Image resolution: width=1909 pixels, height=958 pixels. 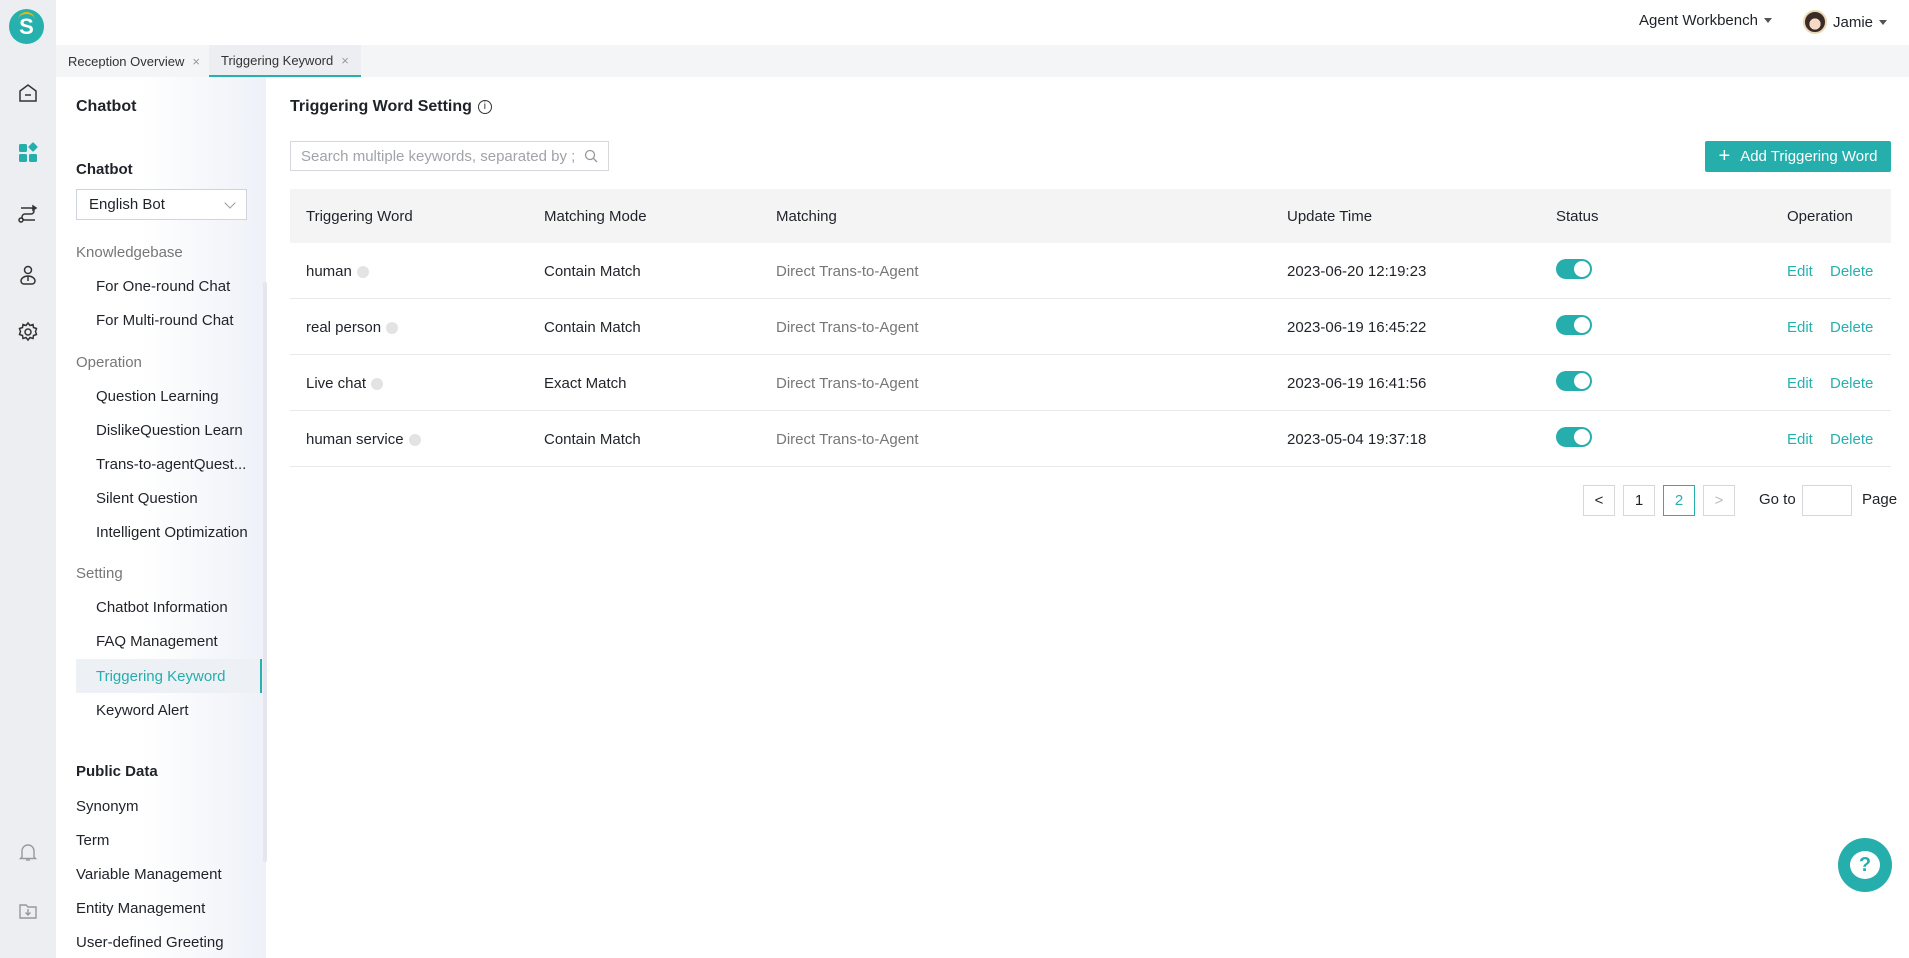 What do you see at coordinates (277, 60) in the screenshot?
I see `tab-label: Triggering Keyword` at bounding box center [277, 60].